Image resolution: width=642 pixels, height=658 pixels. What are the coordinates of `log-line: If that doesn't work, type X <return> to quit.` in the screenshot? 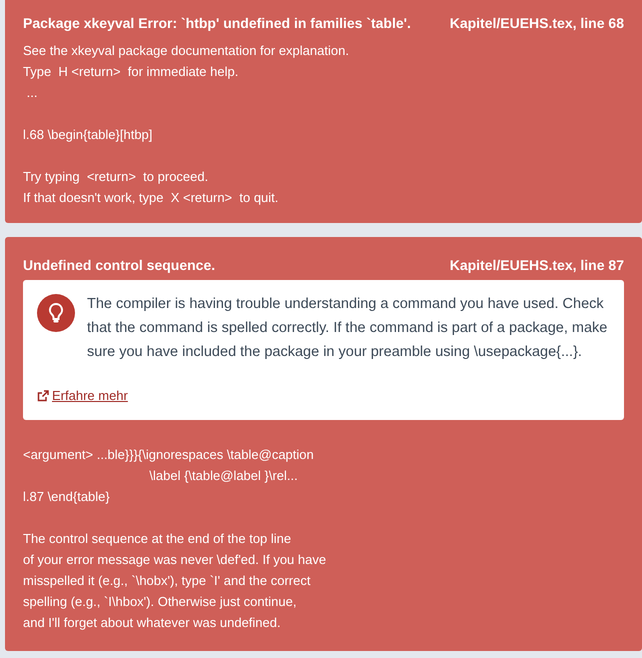 It's located at (151, 198).